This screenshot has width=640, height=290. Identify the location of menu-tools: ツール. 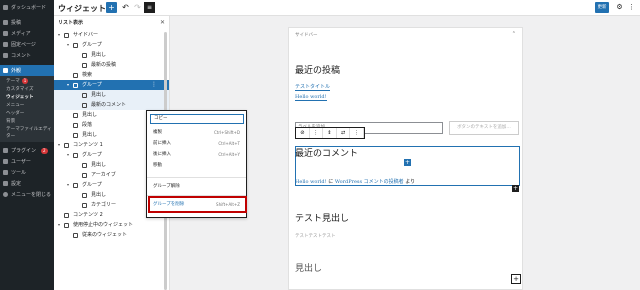
(27, 172).